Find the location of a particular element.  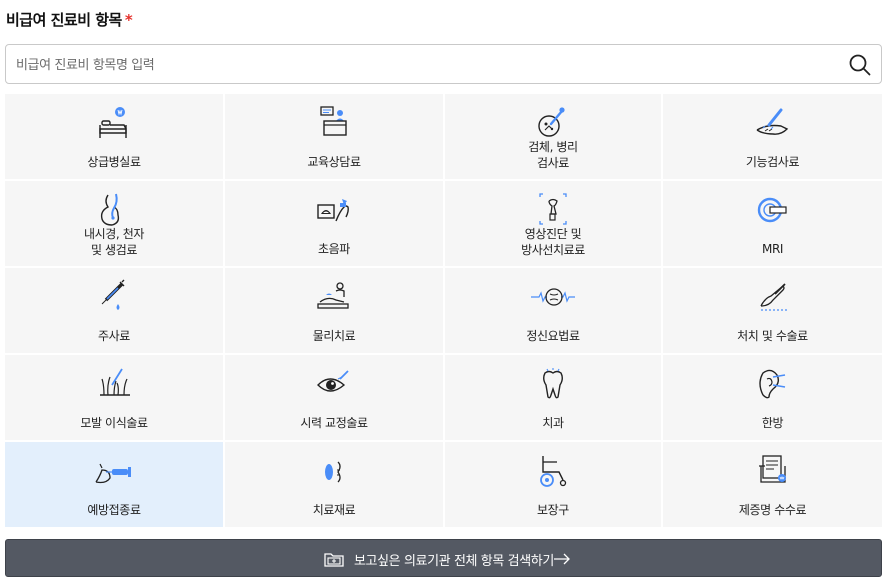

required-mark: * is located at coordinates (128, 20).